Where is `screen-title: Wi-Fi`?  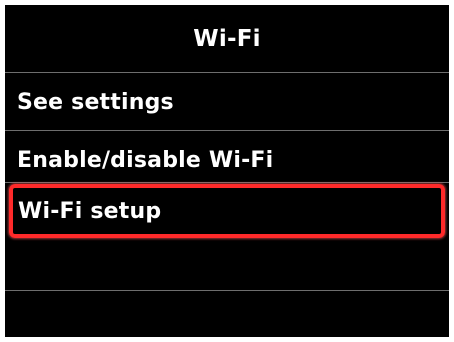
screen-title: Wi-Fi is located at coordinates (227, 38).